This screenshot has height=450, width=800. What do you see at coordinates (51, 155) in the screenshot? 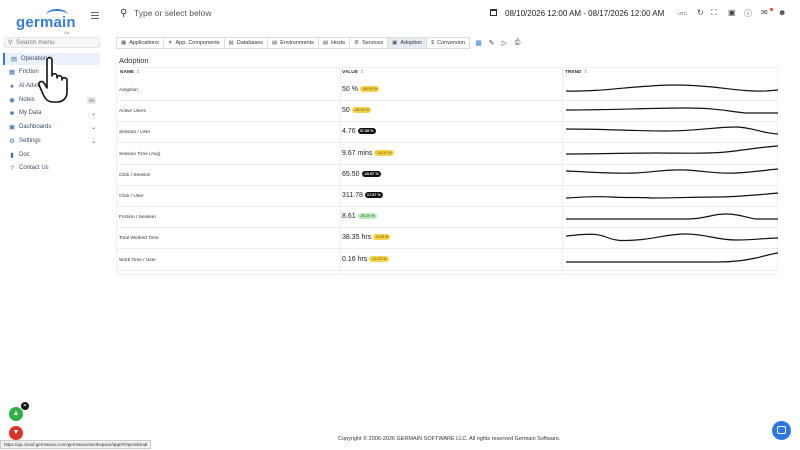
I see `sidebar-item-doc: ▮ Doc` at bounding box center [51, 155].